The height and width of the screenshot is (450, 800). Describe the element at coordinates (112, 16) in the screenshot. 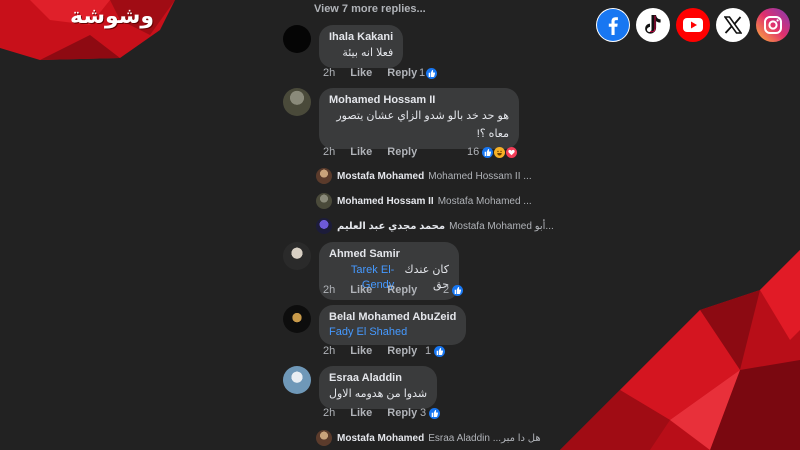

I see `brand-logo: وشوشة` at that location.